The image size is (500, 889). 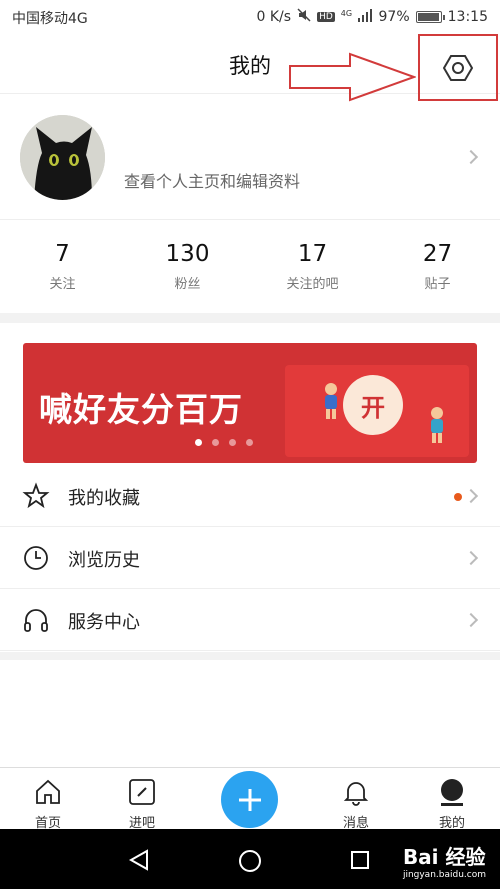 What do you see at coordinates (36, 620) in the screenshot?
I see `headphones-icon` at bounding box center [36, 620].